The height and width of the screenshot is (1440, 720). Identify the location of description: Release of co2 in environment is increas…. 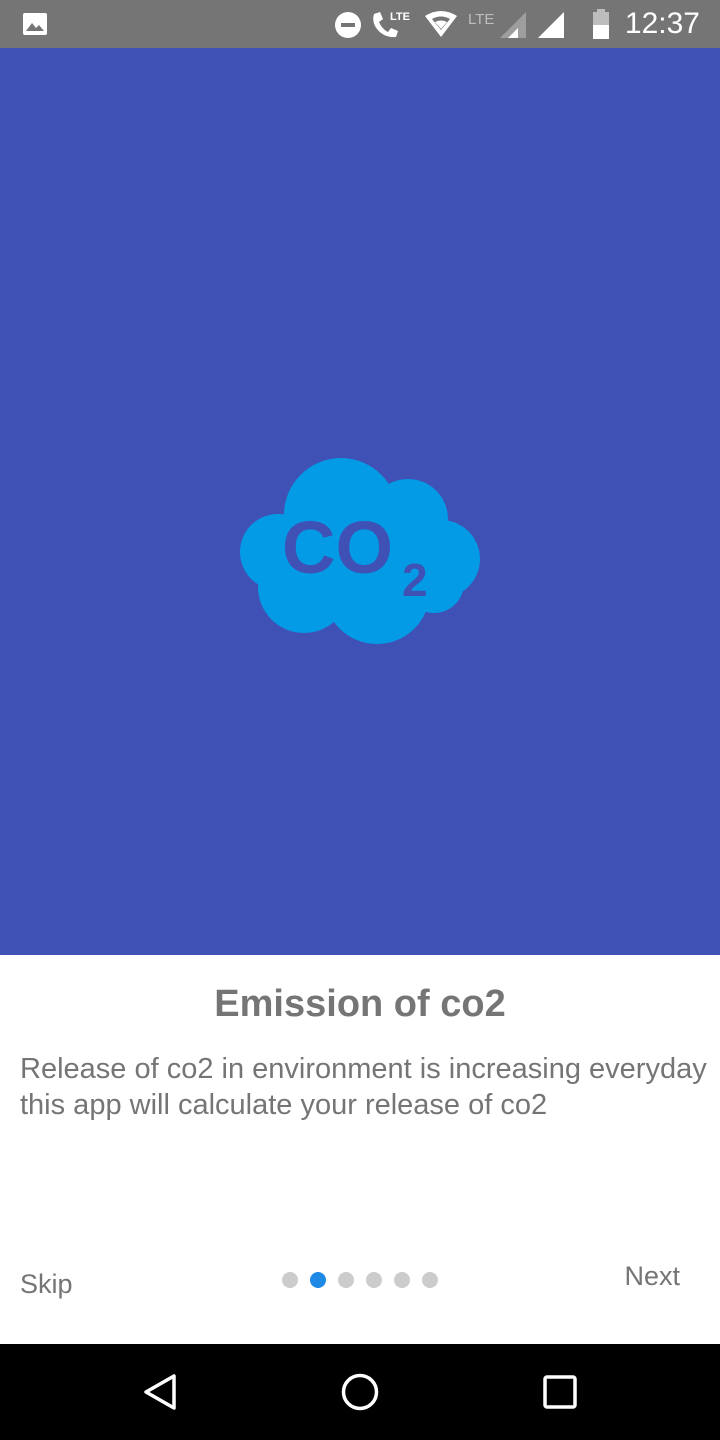
(370, 1087).